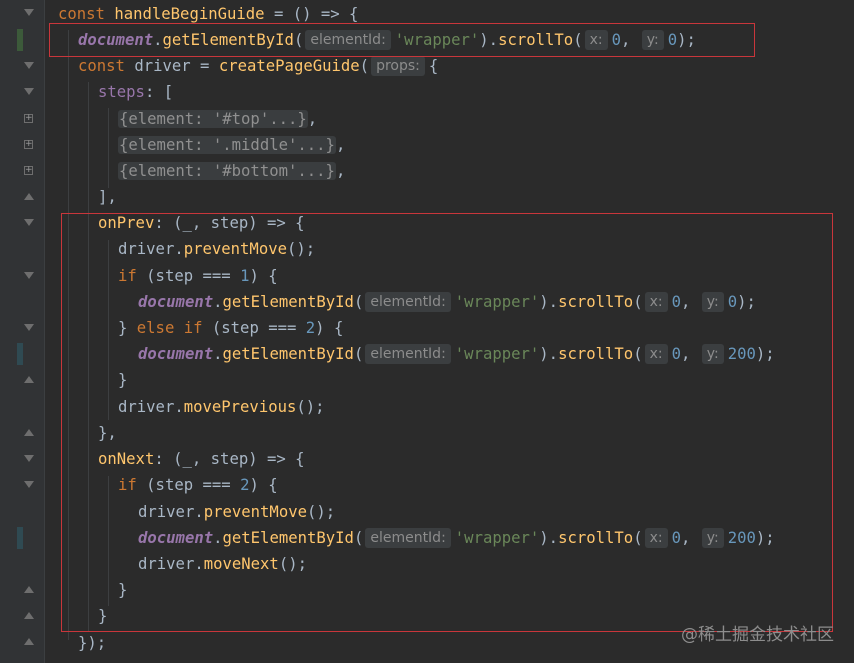 This screenshot has width=854, height=663. What do you see at coordinates (108, 148) in the screenshot?
I see `indent-guide` at bounding box center [108, 148].